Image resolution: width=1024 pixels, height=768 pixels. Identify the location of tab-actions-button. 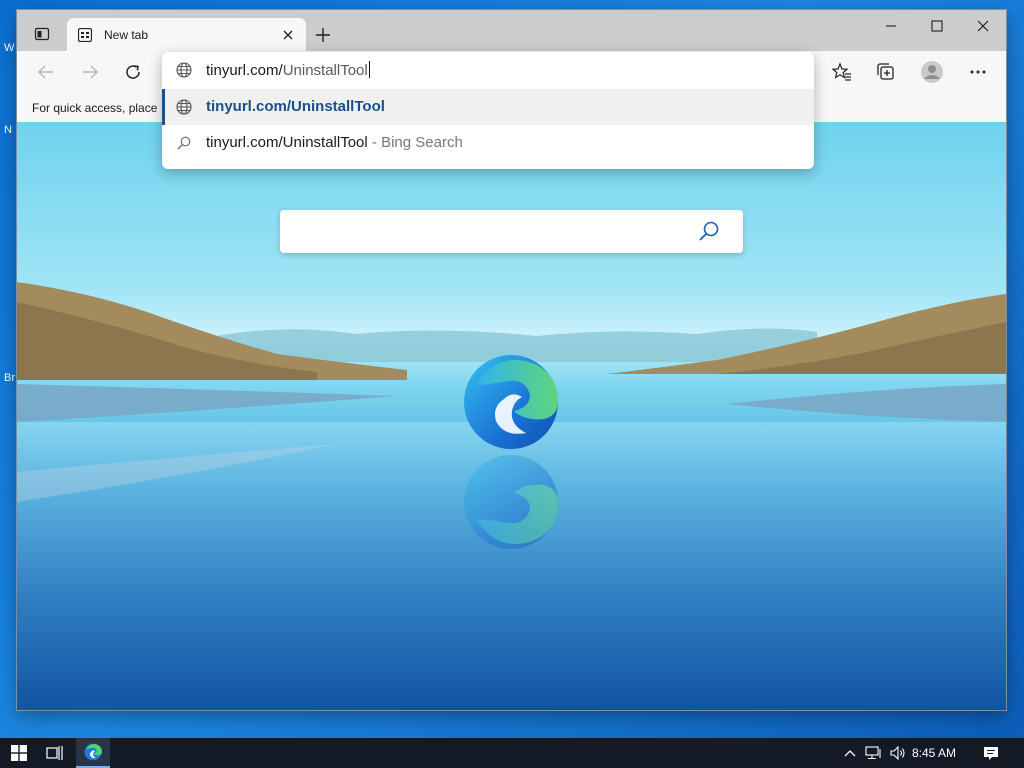
(42, 34).